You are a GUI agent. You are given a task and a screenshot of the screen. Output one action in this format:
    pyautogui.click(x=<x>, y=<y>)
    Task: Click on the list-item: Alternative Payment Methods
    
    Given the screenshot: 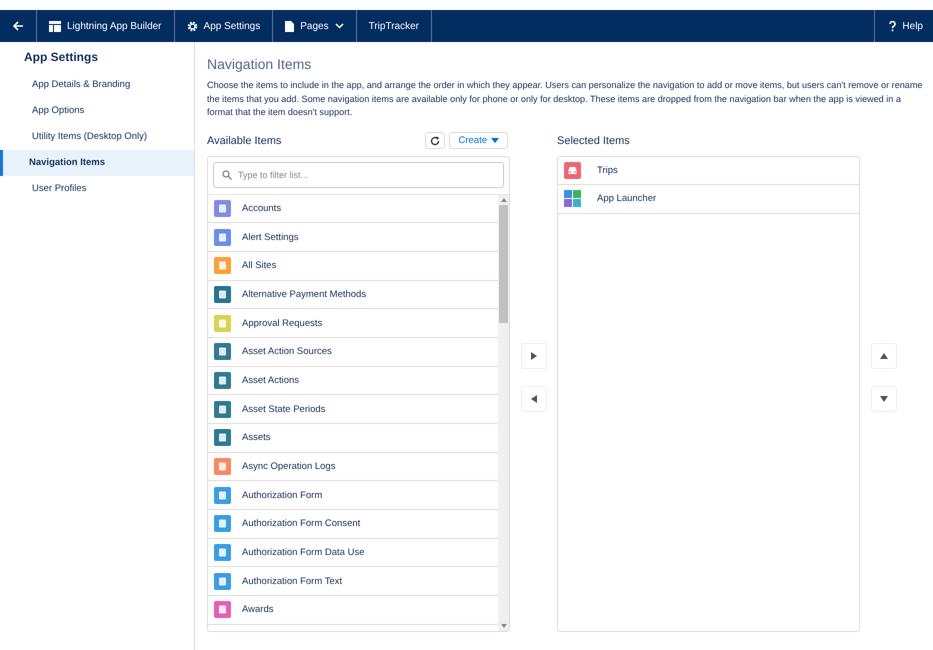 What is the action you would take?
    pyautogui.click(x=353, y=295)
    